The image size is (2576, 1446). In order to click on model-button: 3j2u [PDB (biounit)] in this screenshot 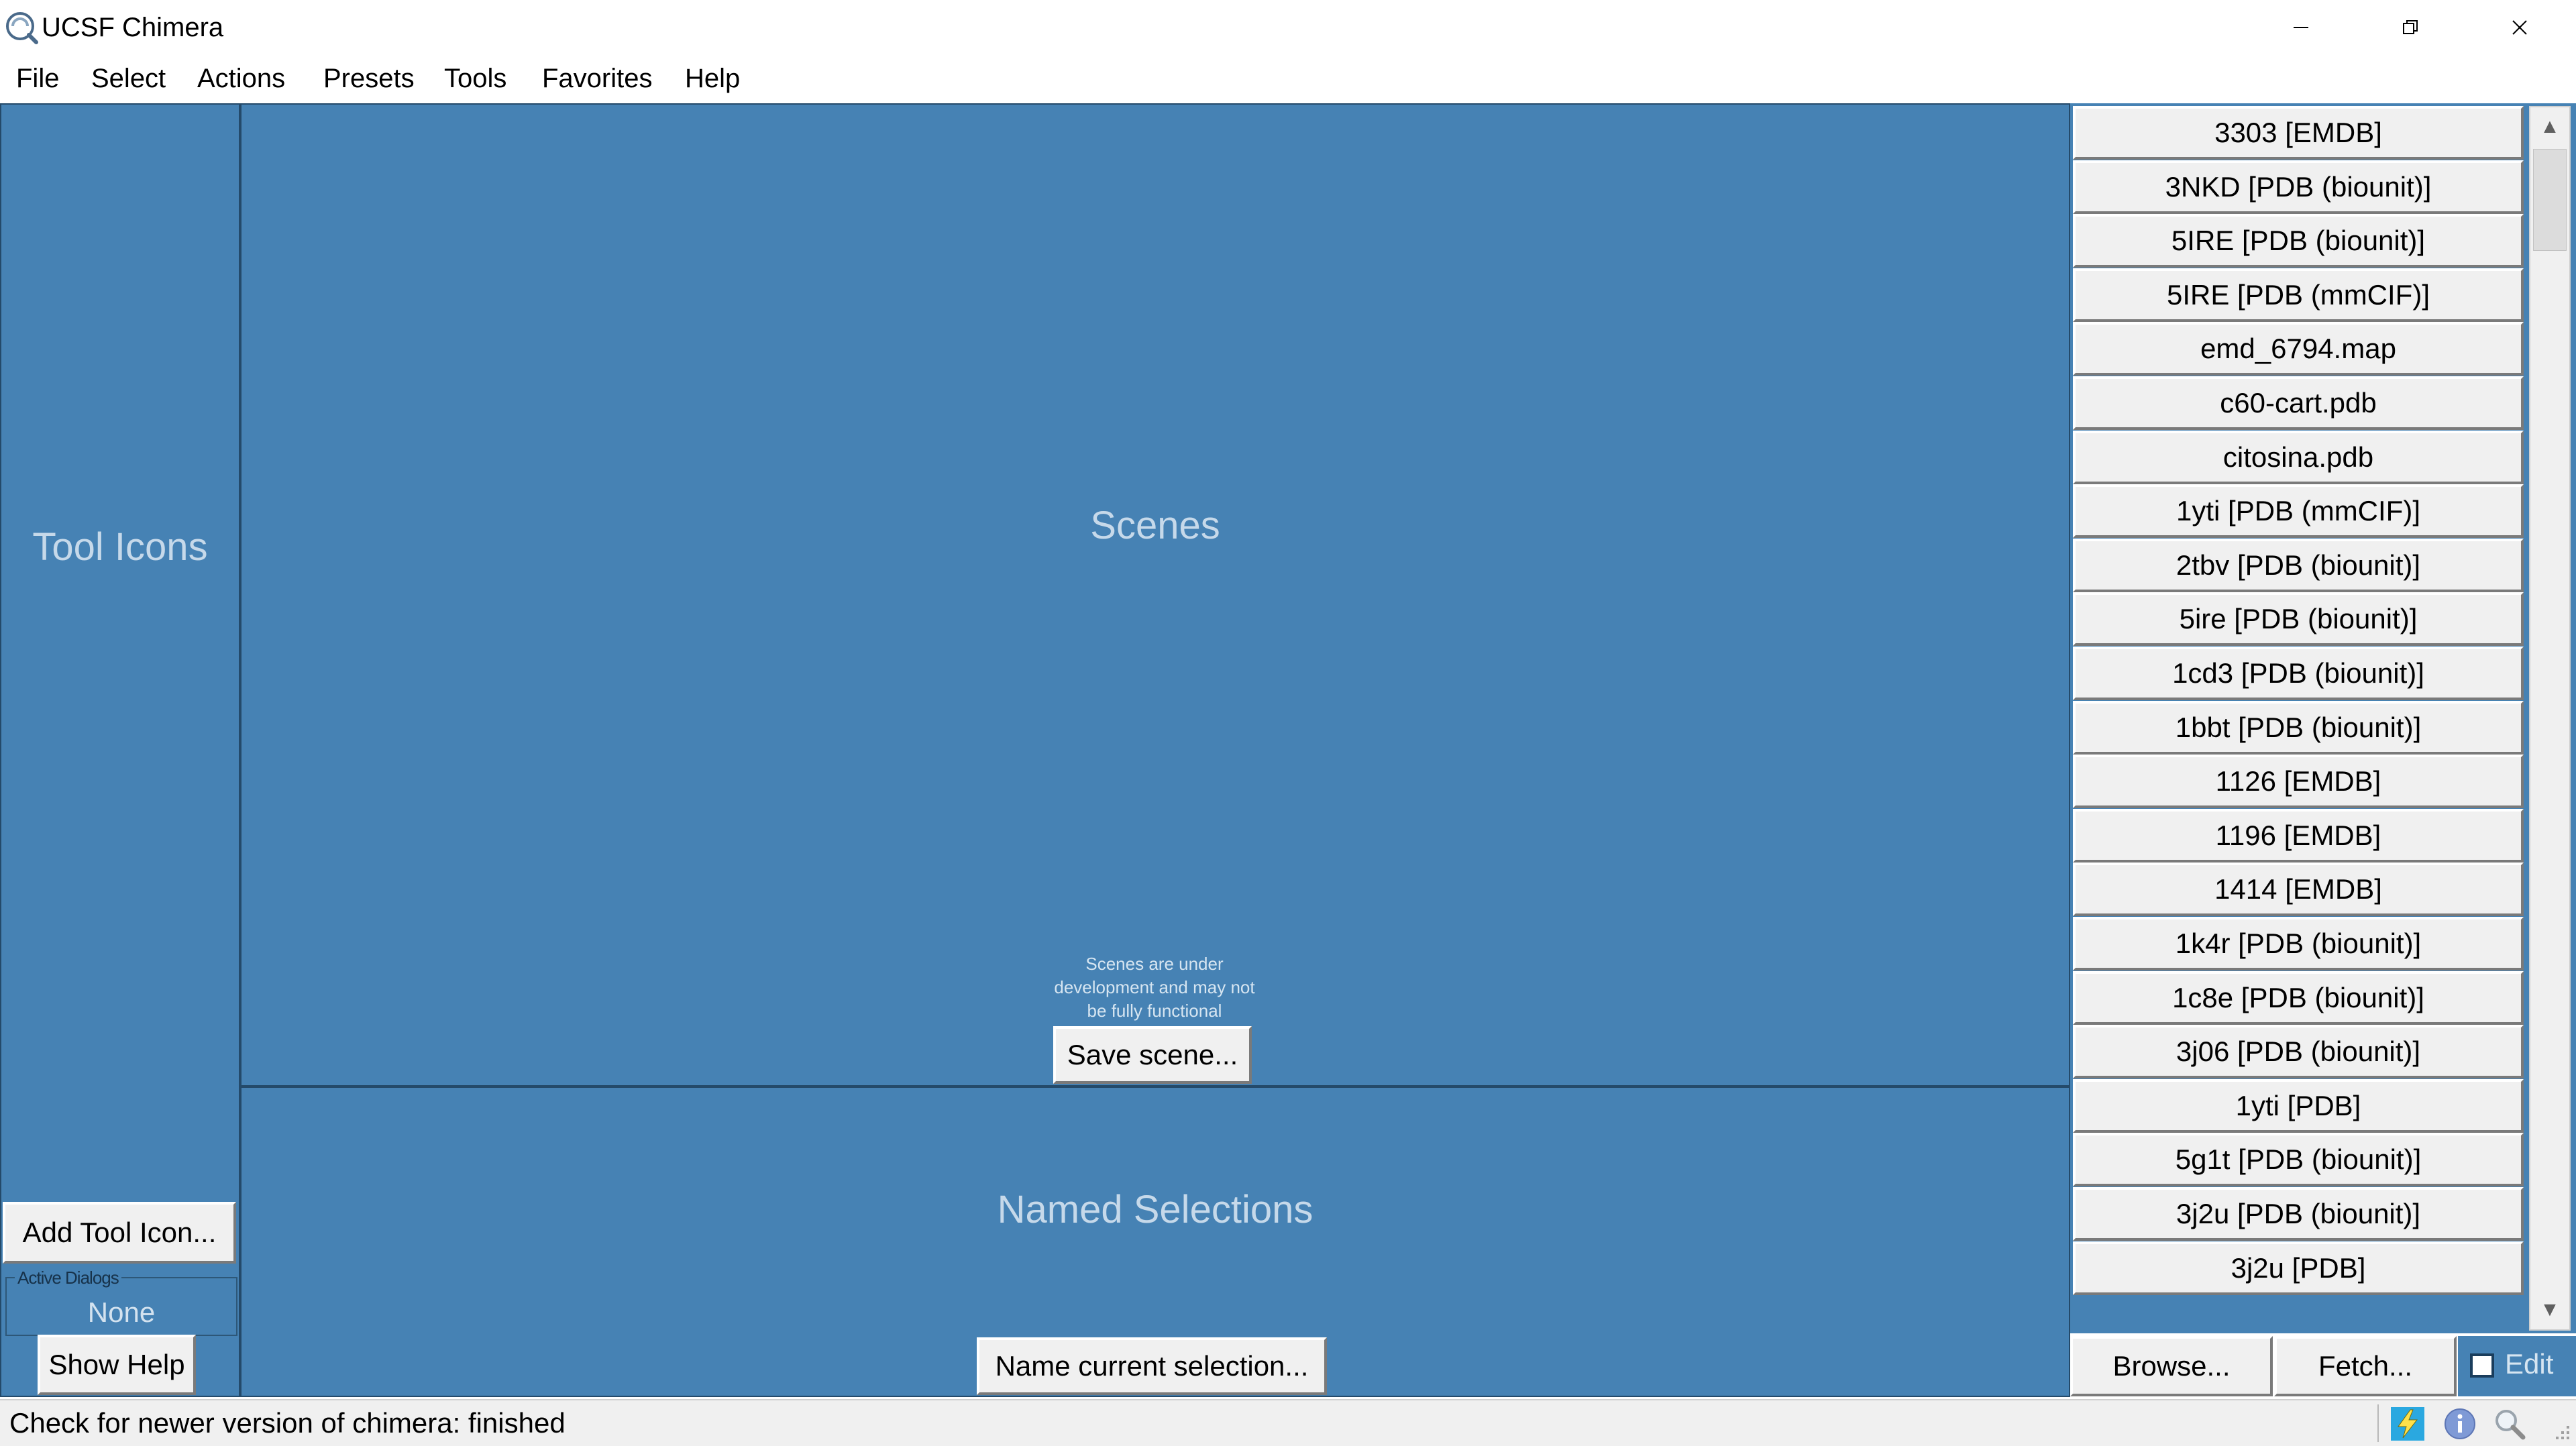, I will do `click(2298, 1214)`.